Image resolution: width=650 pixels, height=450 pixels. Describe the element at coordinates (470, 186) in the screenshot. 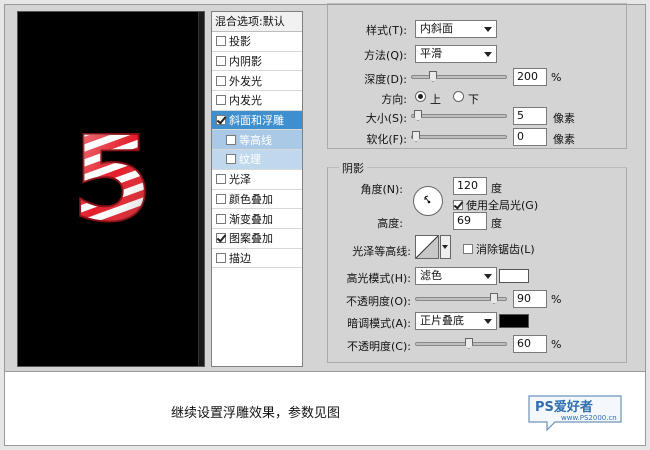

I see `angle-input: 120` at that location.